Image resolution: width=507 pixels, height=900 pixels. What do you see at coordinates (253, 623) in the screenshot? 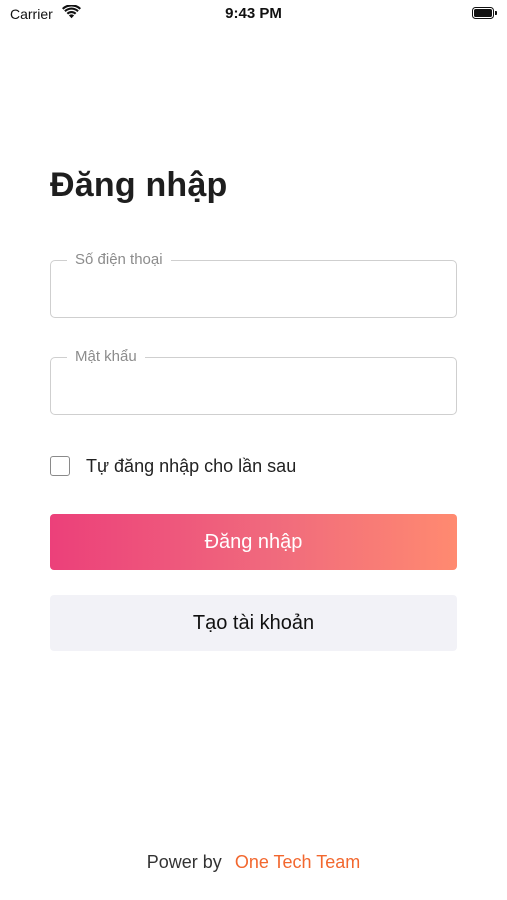
I see `create-account-button: Tạo tài khoản` at bounding box center [253, 623].